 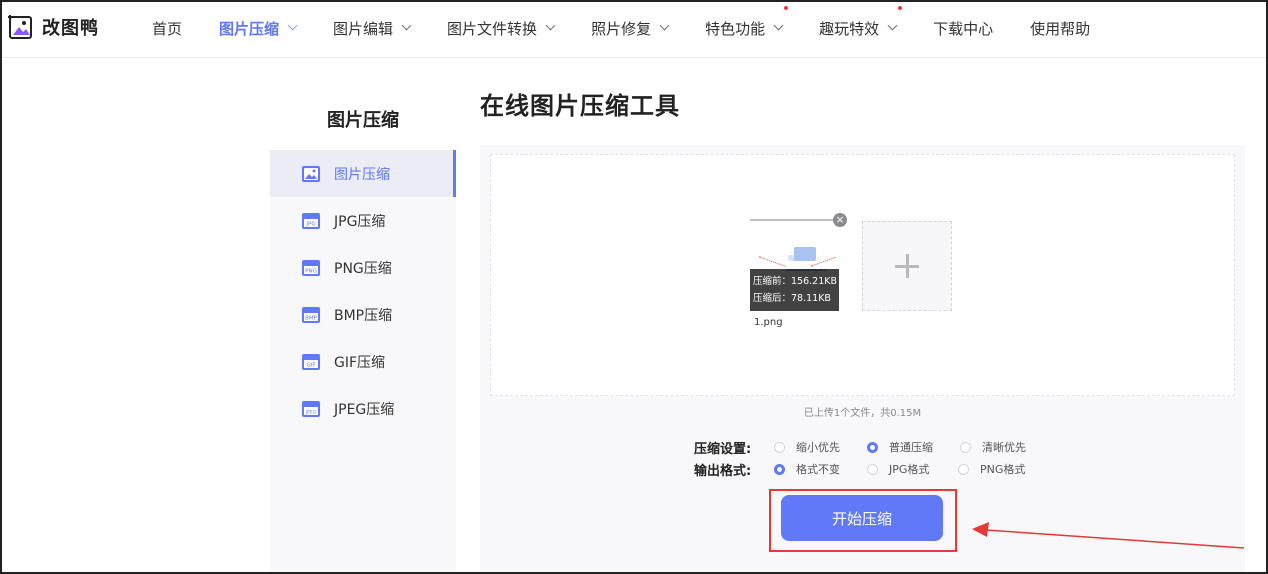 I want to click on nav-home-label: 首页, so click(x=167, y=28).